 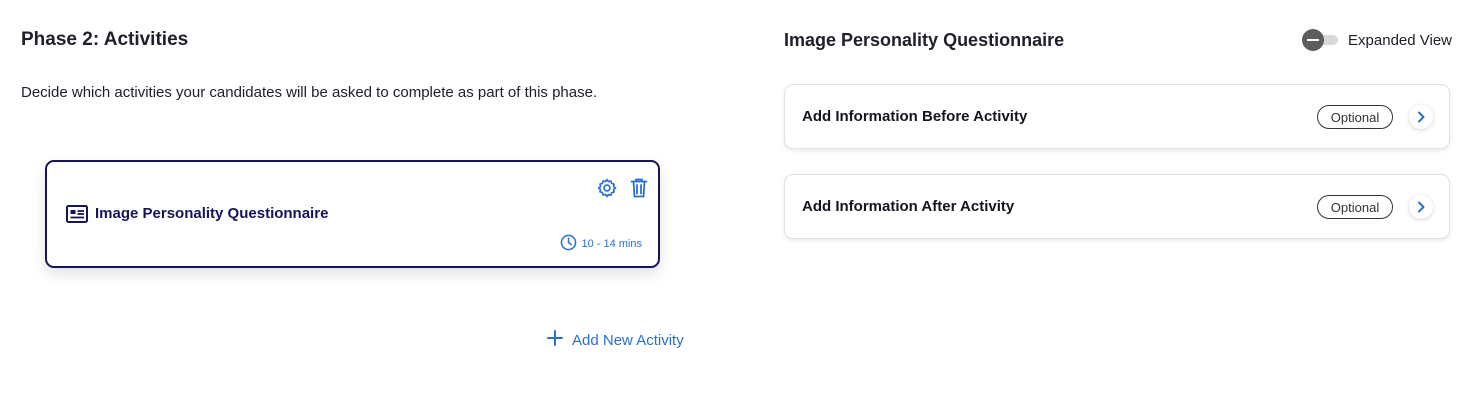 I want to click on duration-text: 10 - 14 mins, so click(x=611, y=244).